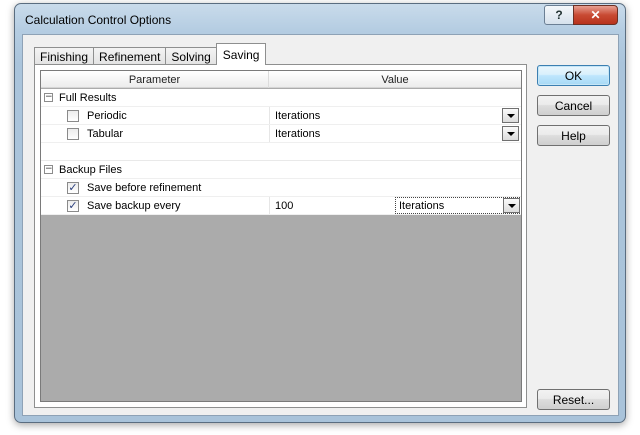 Image resolution: width=640 pixels, height=435 pixels. What do you see at coordinates (134, 206) in the screenshot?
I see `param-label: Save backup every` at bounding box center [134, 206].